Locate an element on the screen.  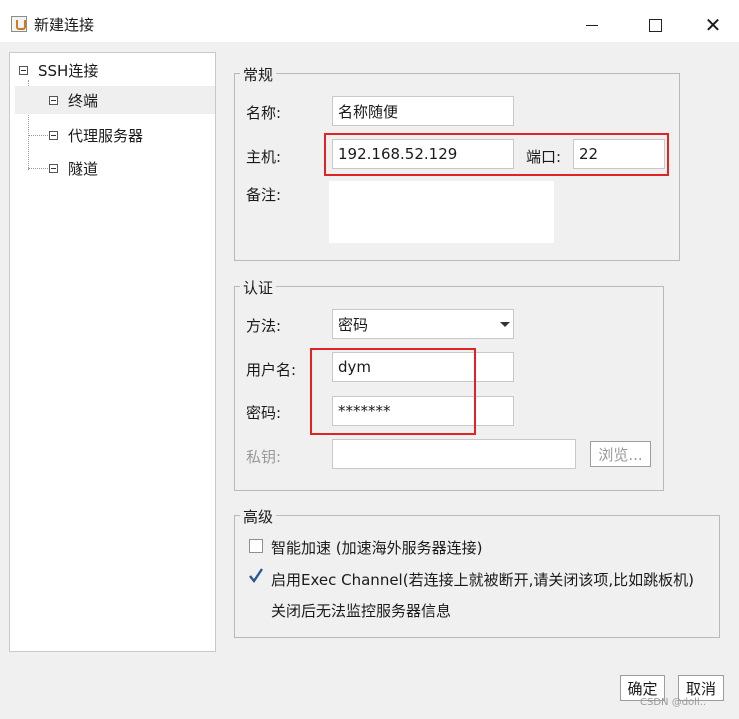
tree-item-tunnel: 隧道 is located at coordinates (73, 168).